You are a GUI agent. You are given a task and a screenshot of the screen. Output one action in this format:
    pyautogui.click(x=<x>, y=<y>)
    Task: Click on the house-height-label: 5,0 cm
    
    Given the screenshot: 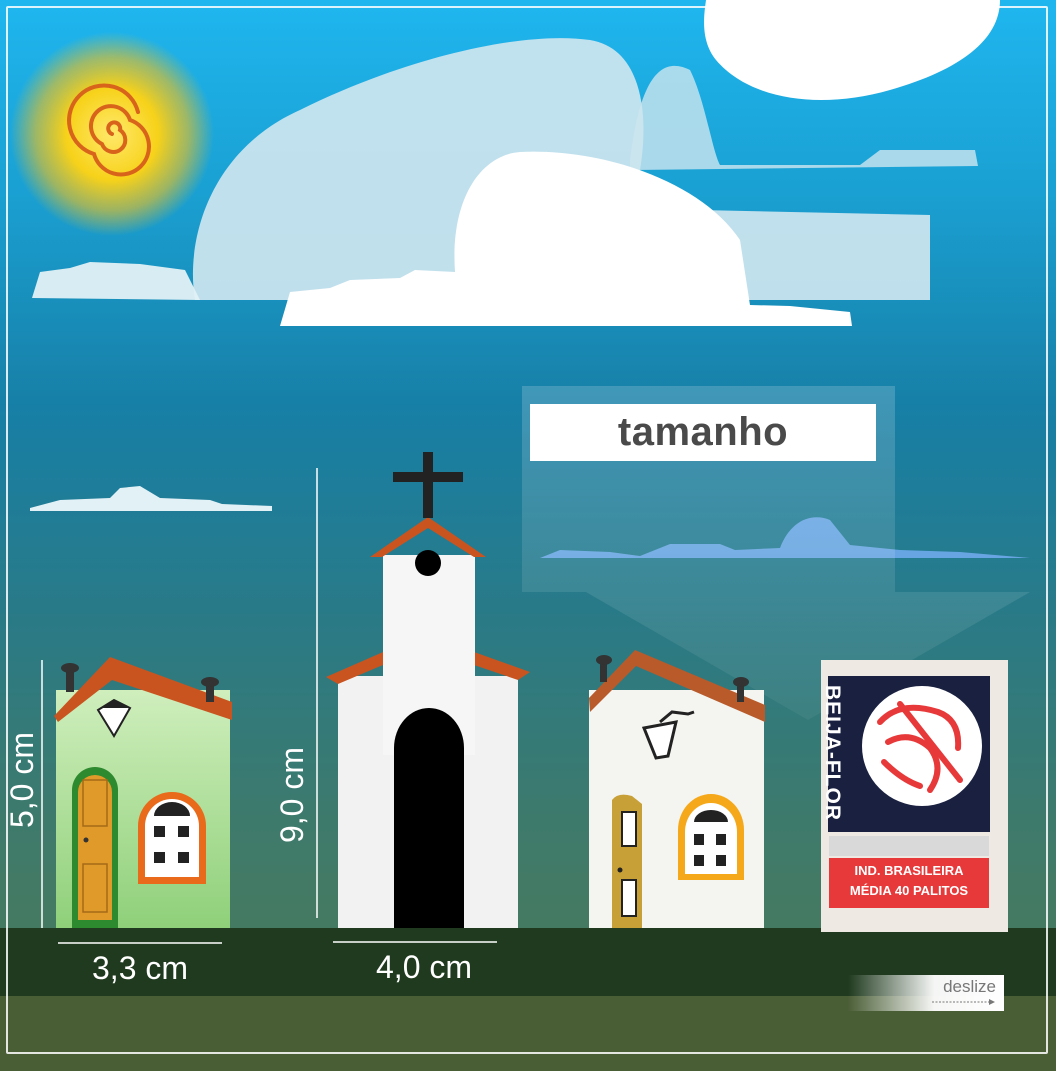 What is the action you would take?
    pyautogui.click(x=22, y=780)
    